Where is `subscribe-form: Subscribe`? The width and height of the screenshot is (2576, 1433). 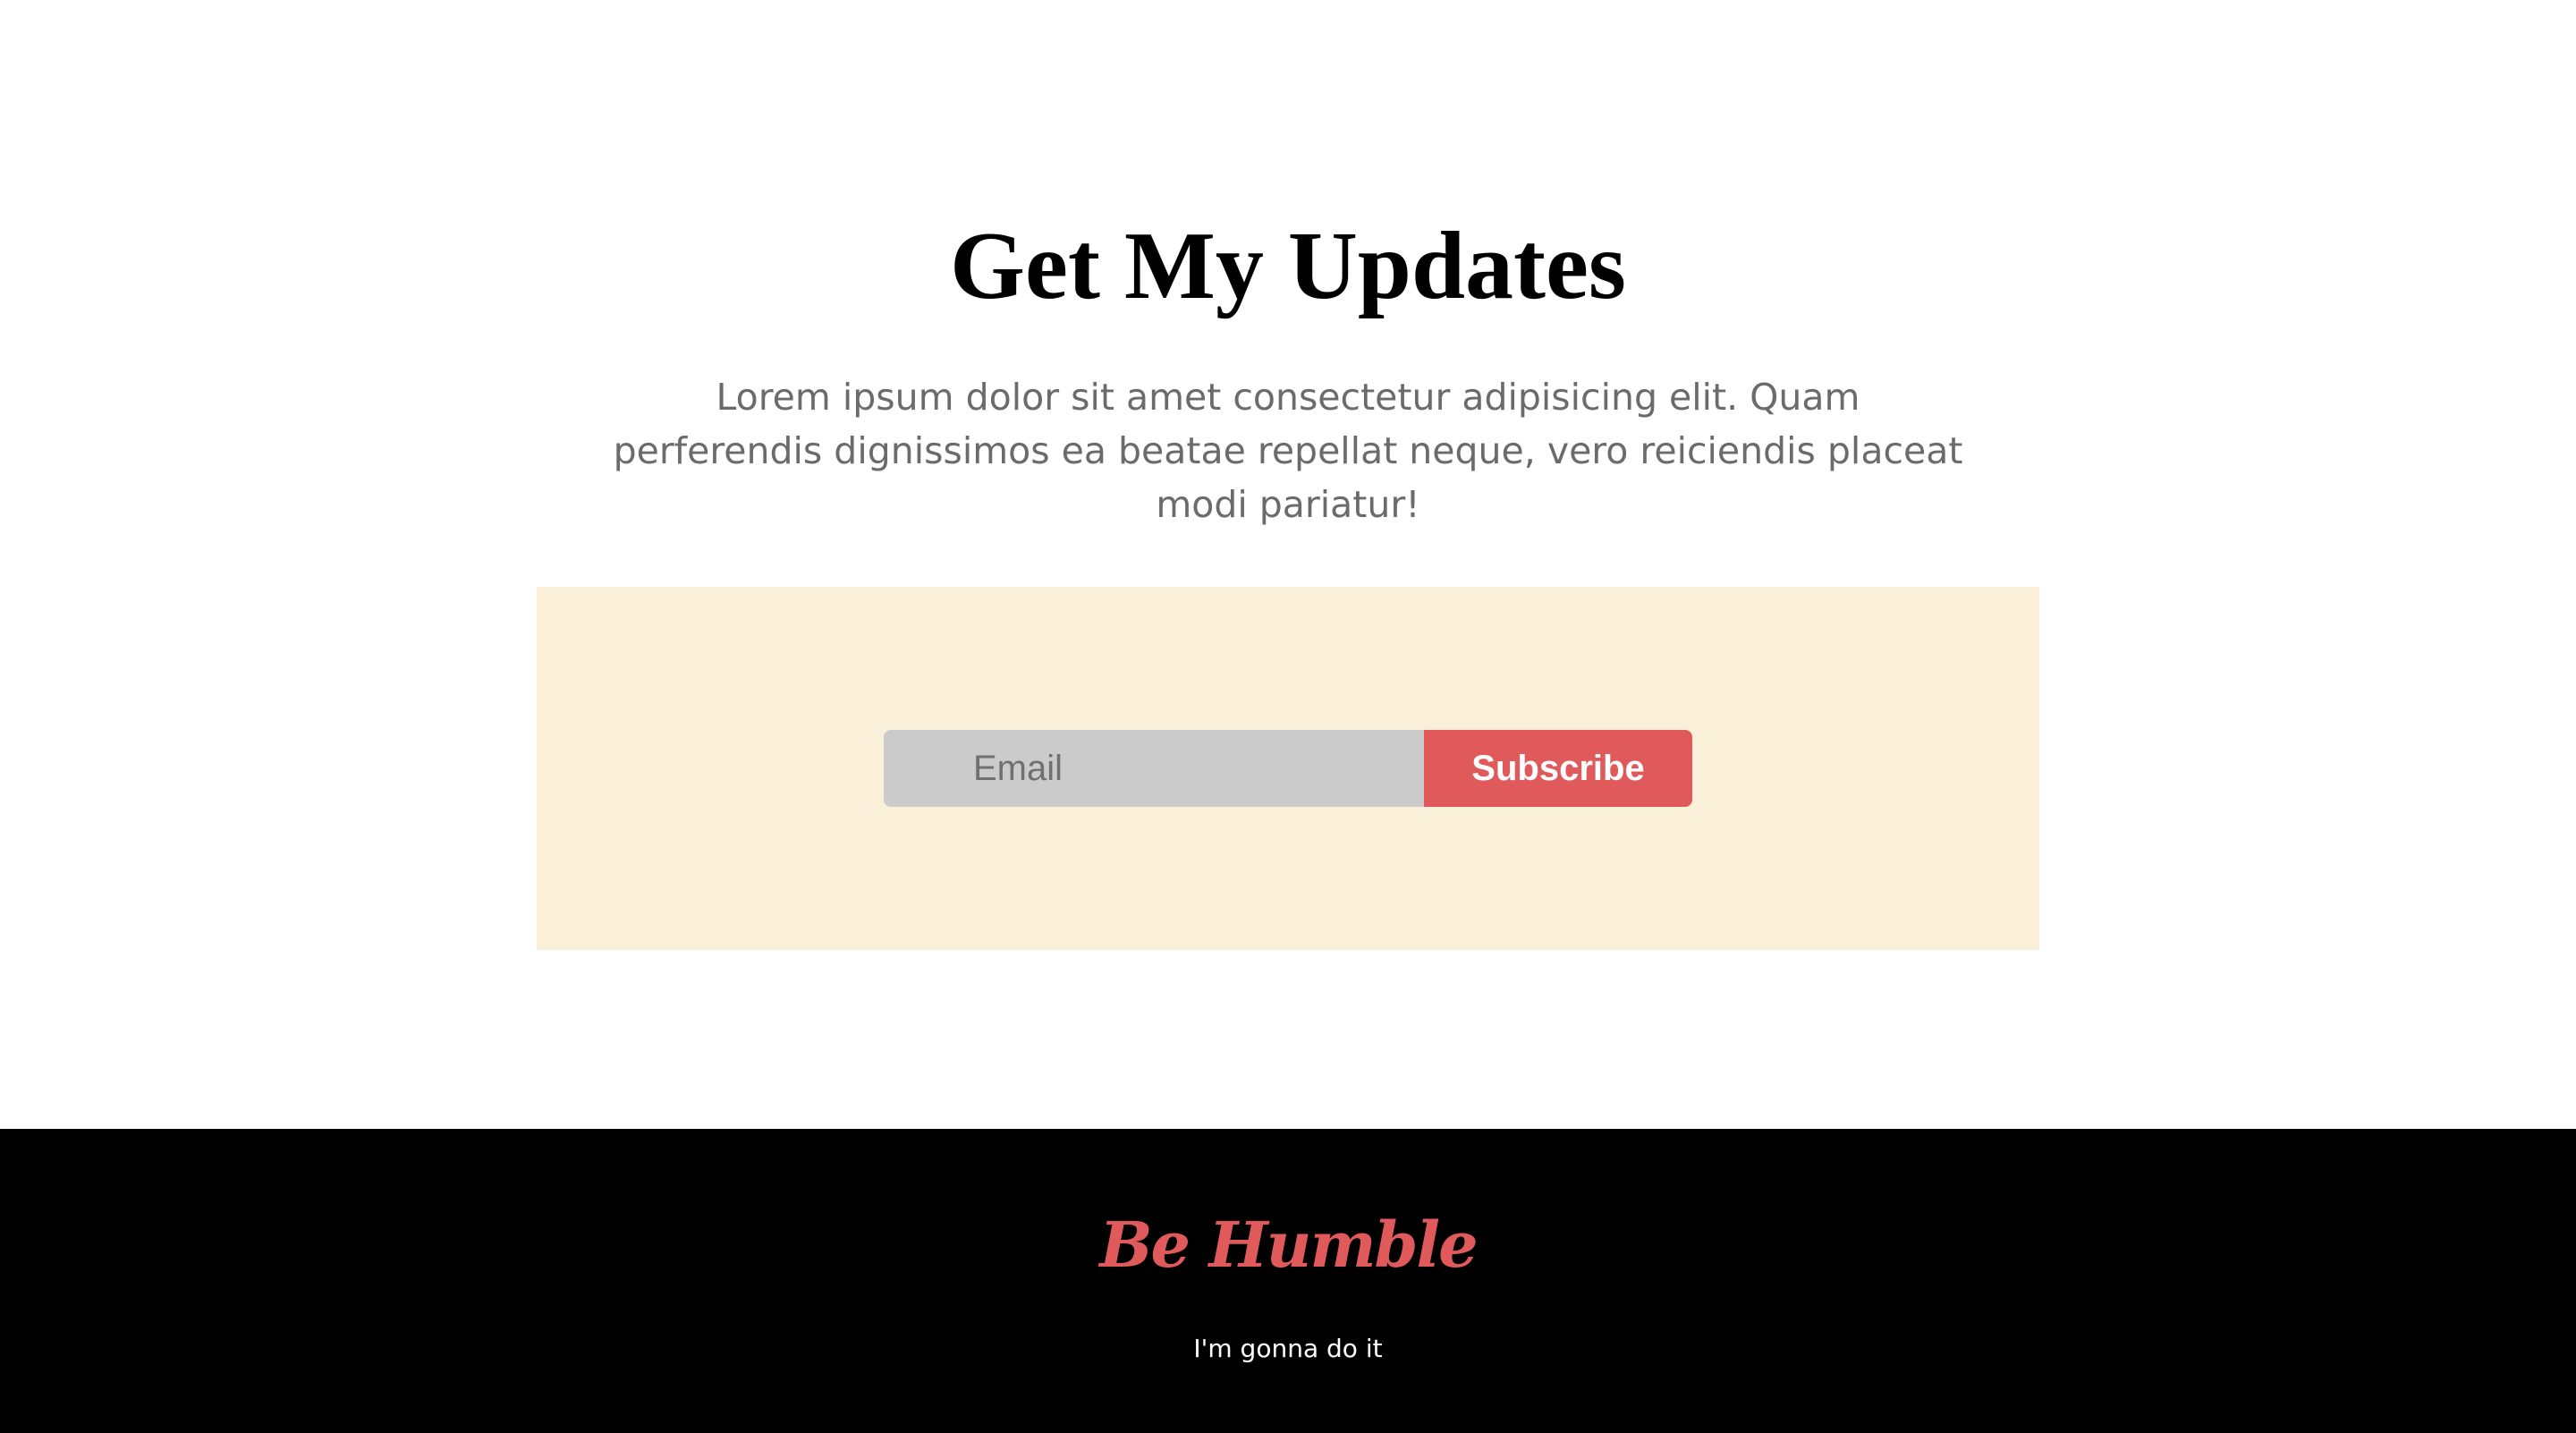 subscribe-form: Subscribe is located at coordinates (1288, 768).